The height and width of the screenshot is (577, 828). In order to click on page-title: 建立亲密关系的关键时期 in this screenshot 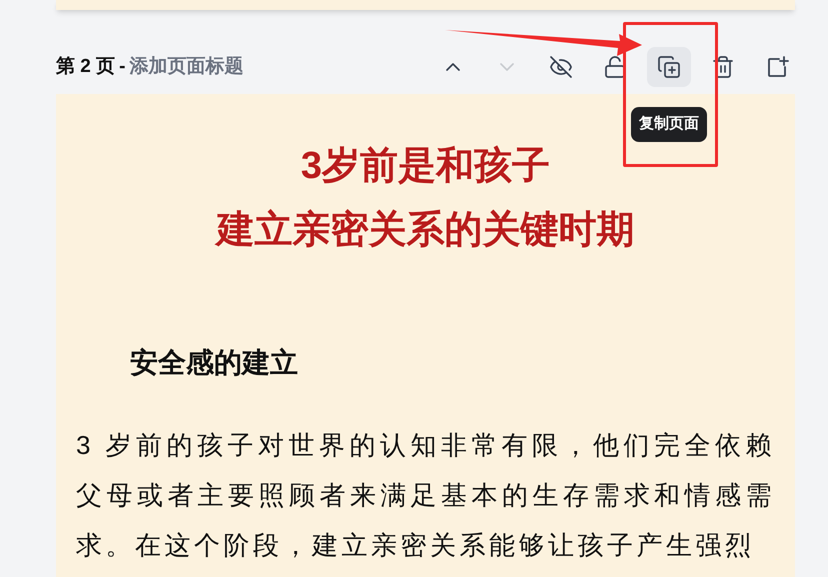, I will do `click(425, 230)`.